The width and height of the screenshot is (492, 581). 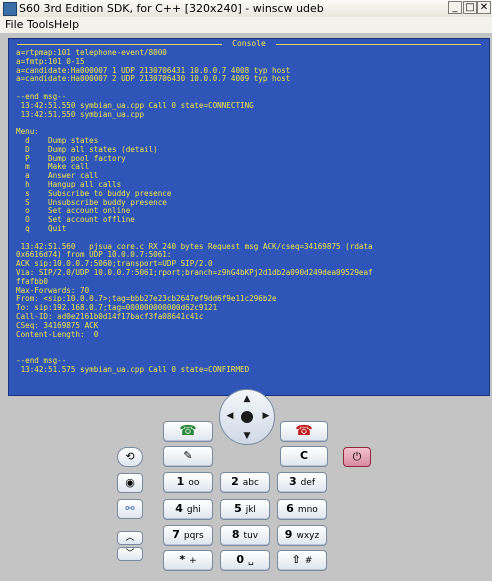 What do you see at coordinates (230, 416) in the screenshot?
I see `nav-left-icon: ◀` at bounding box center [230, 416].